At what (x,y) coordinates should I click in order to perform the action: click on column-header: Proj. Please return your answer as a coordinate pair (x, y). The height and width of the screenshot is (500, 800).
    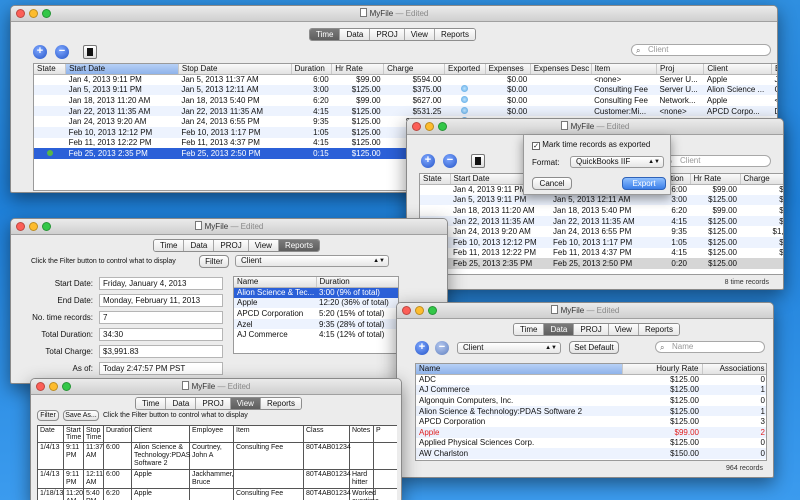
    Looking at the image, I should click on (680, 69).